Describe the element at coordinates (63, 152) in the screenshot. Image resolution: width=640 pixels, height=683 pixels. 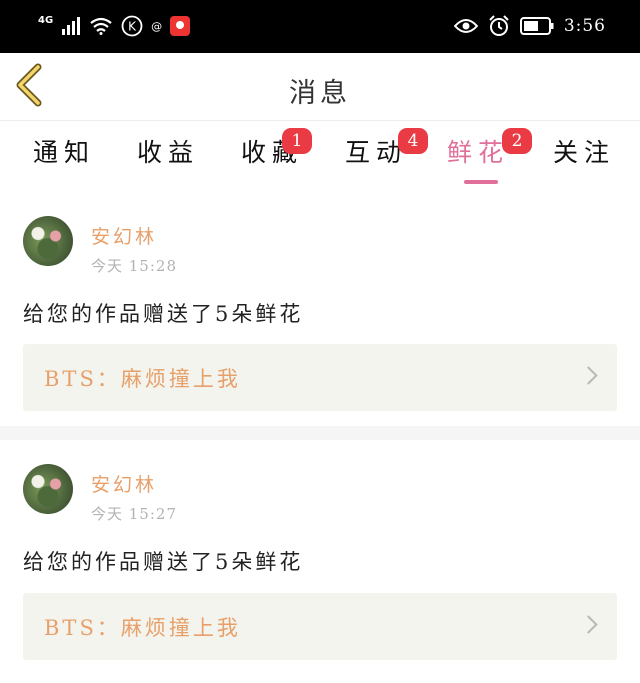
I see `tab-label: 通知` at that location.